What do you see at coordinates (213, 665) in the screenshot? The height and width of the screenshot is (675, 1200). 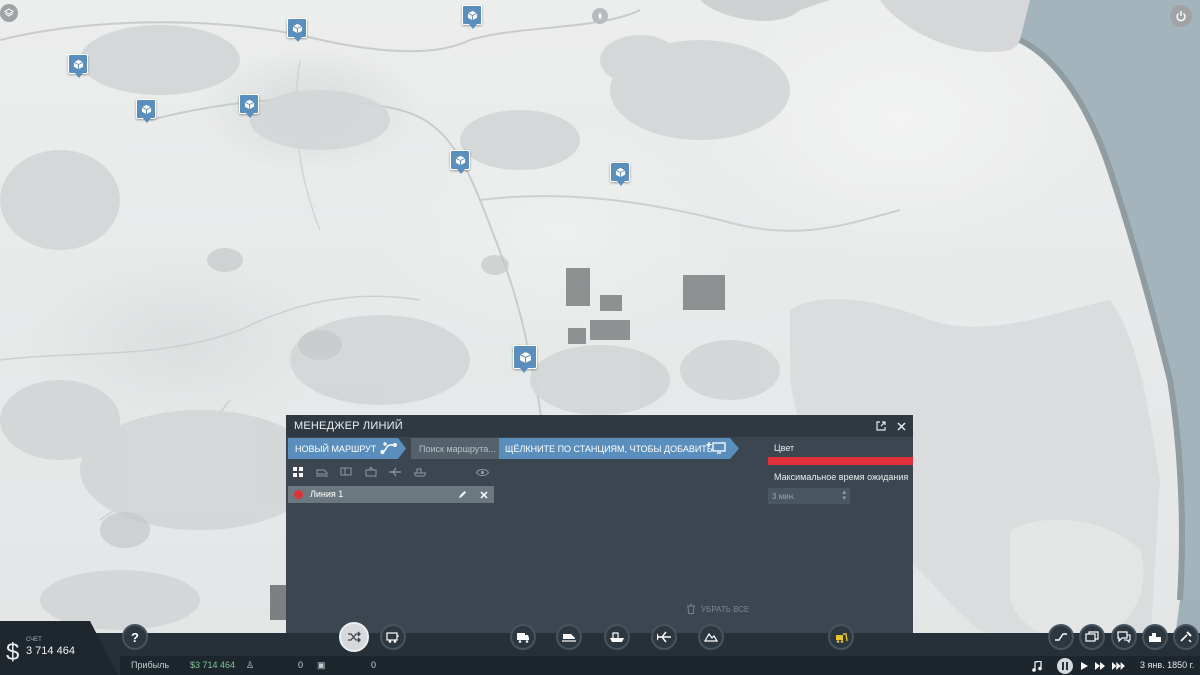 I see `profit-value: $3 714 464` at bounding box center [213, 665].